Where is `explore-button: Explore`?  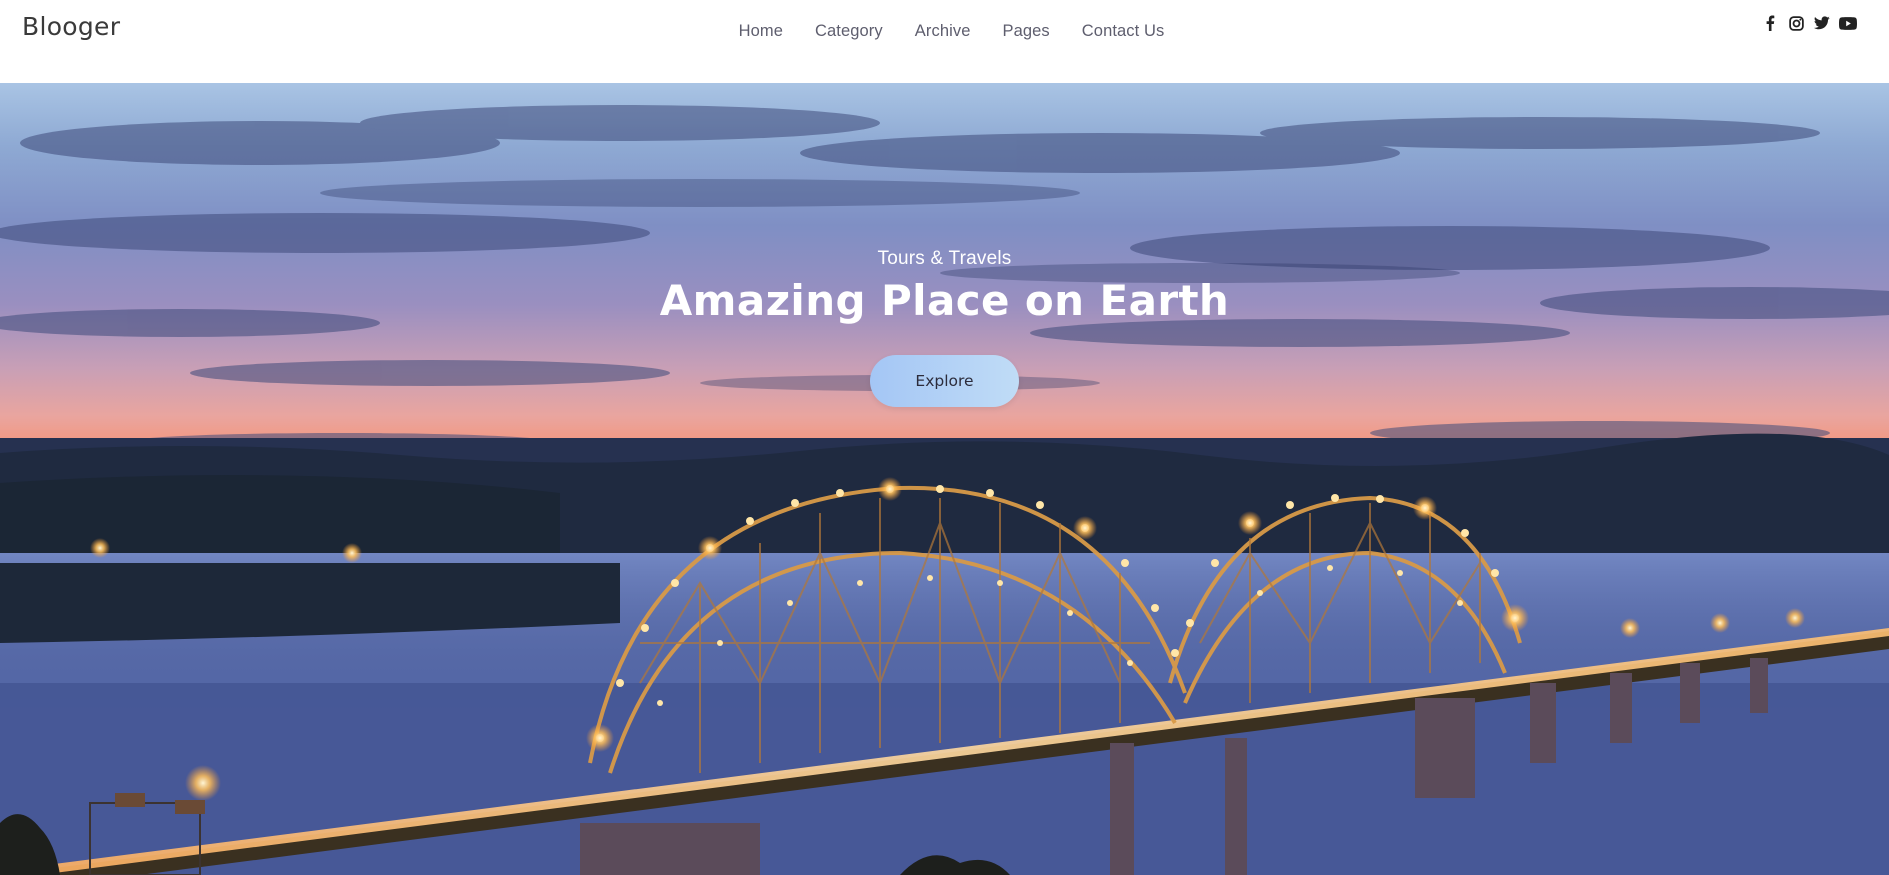 explore-button: Explore is located at coordinates (944, 381).